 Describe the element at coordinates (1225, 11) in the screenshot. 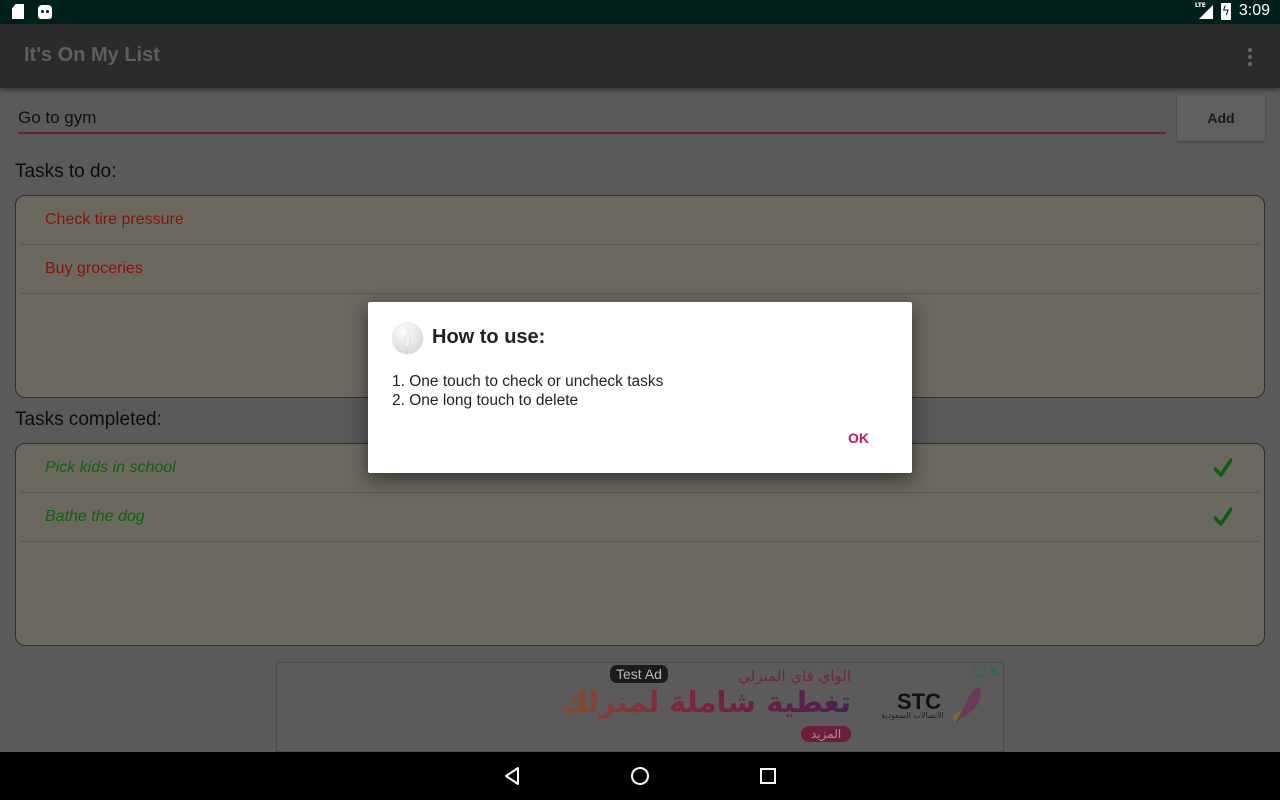

I see `battery-charging-icon` at that location.